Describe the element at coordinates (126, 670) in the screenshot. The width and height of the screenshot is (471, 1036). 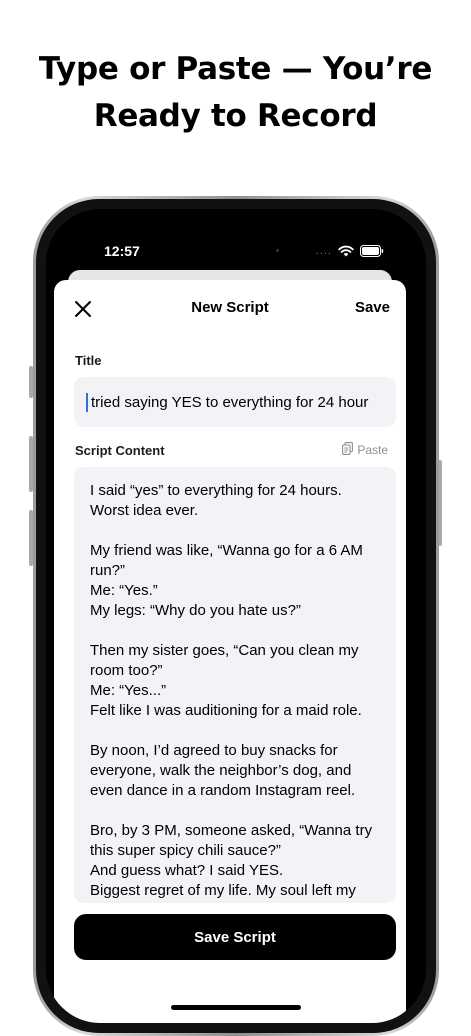
I see `script-content-line: room too?”` at that location.